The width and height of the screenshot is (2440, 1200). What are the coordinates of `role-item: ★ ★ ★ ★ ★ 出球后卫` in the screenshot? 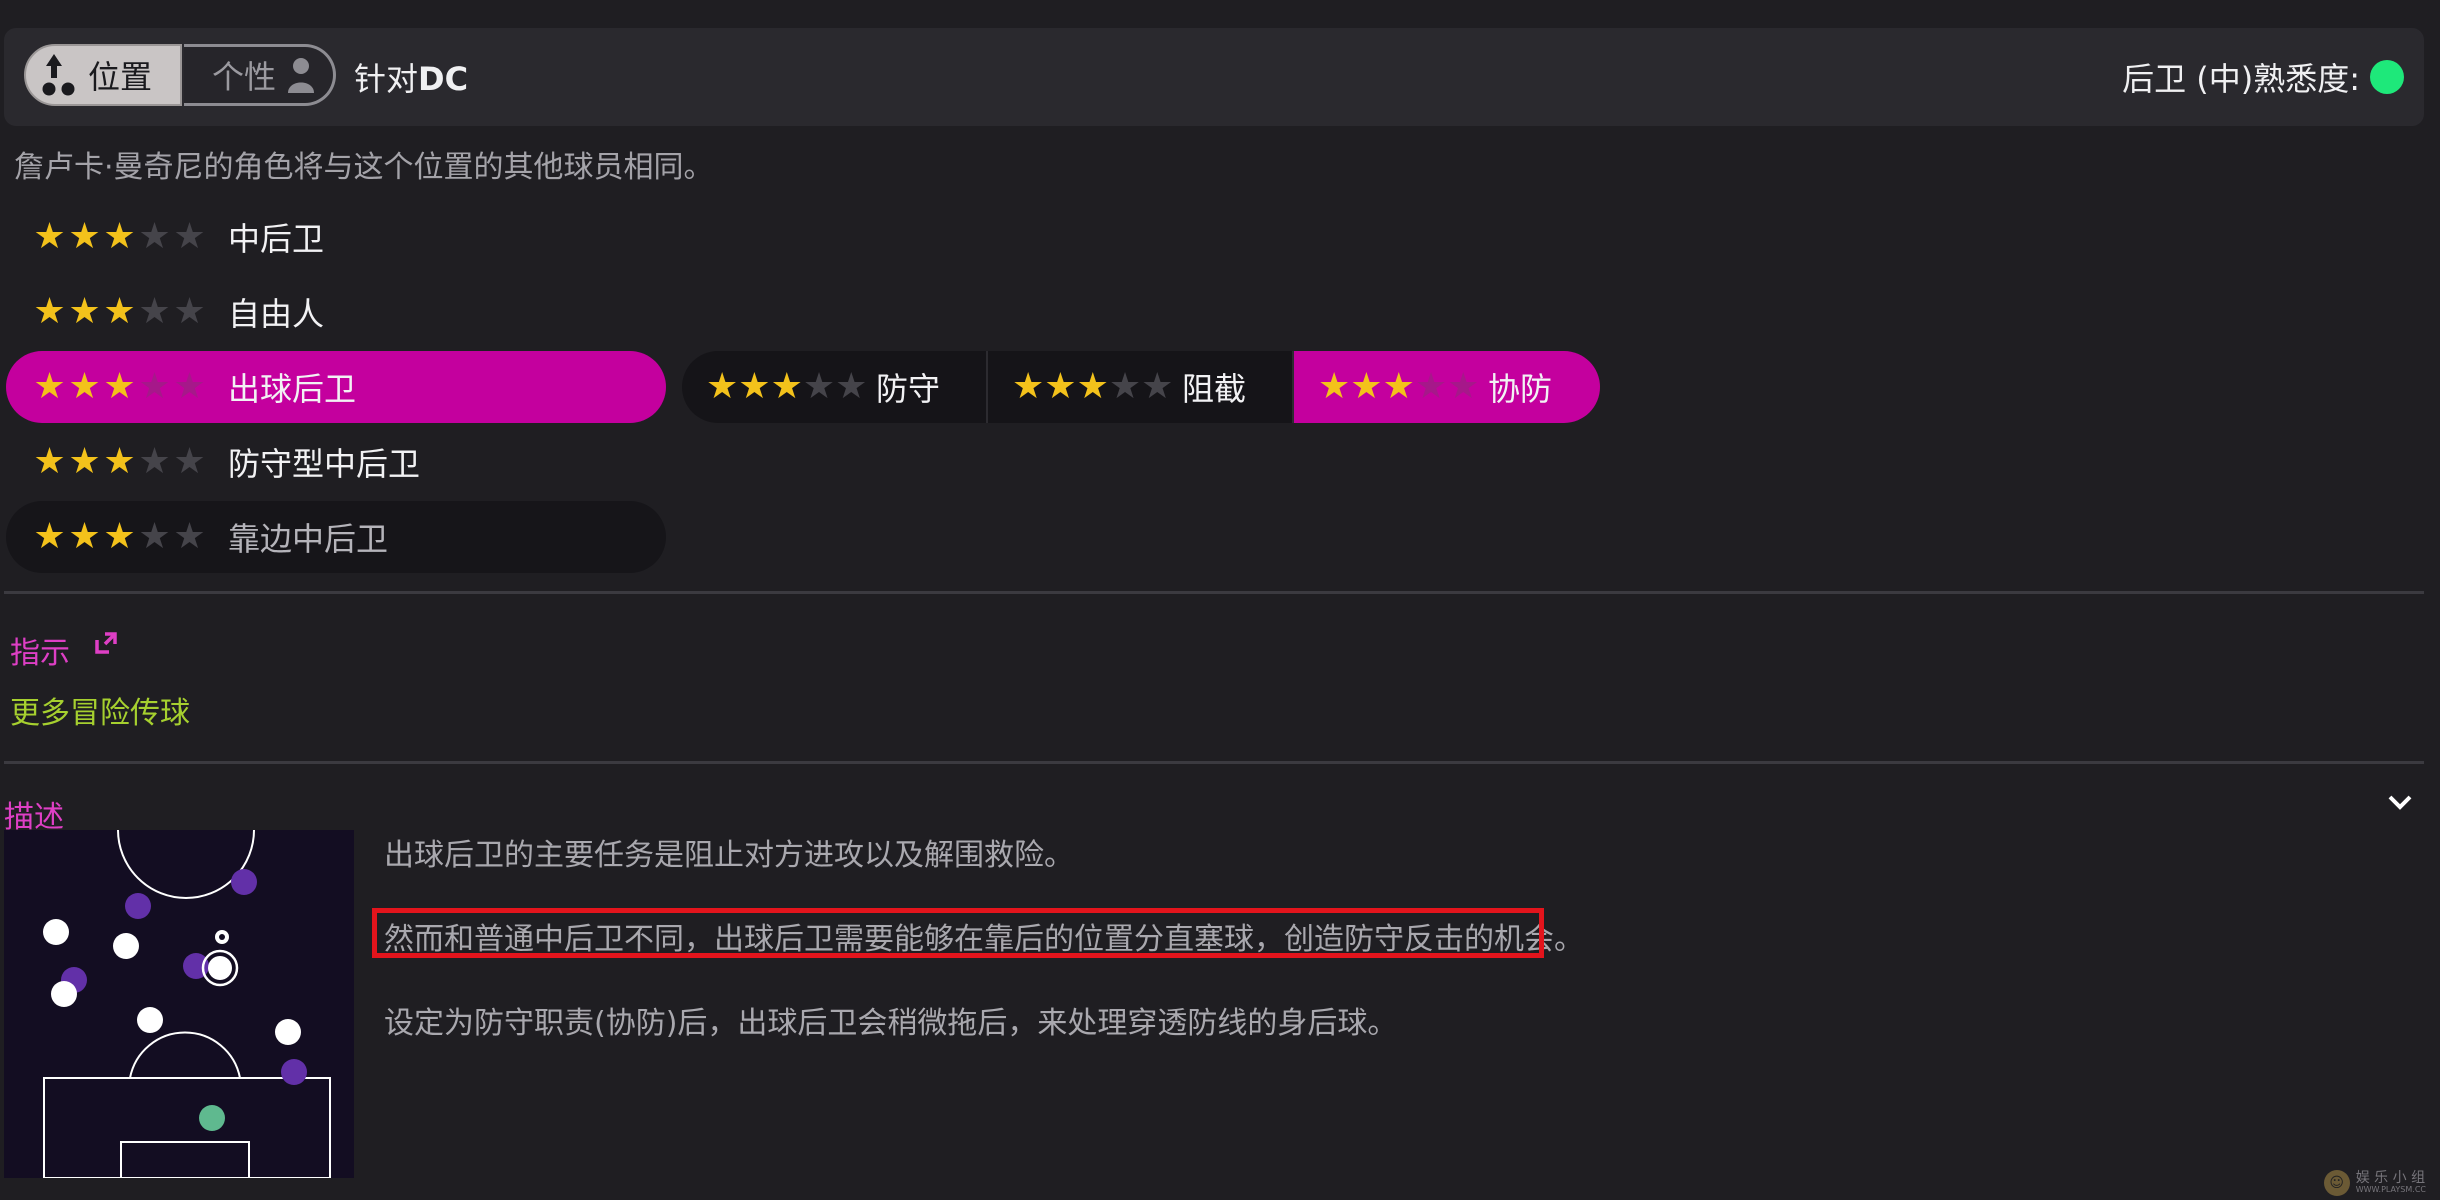 It's located at (336, 387).